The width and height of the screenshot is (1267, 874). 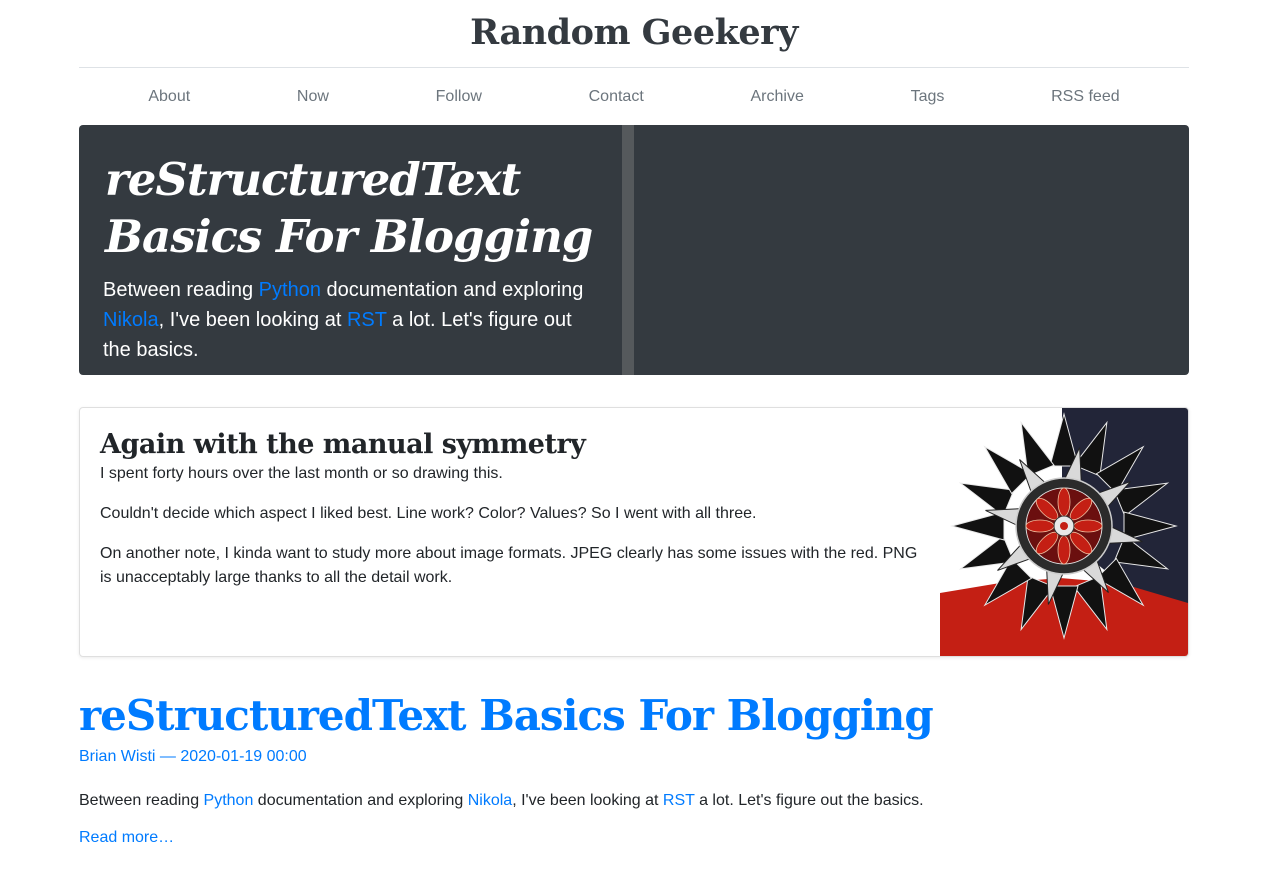 I want to click on jumbotron-divider, so click(x=628, y=250).